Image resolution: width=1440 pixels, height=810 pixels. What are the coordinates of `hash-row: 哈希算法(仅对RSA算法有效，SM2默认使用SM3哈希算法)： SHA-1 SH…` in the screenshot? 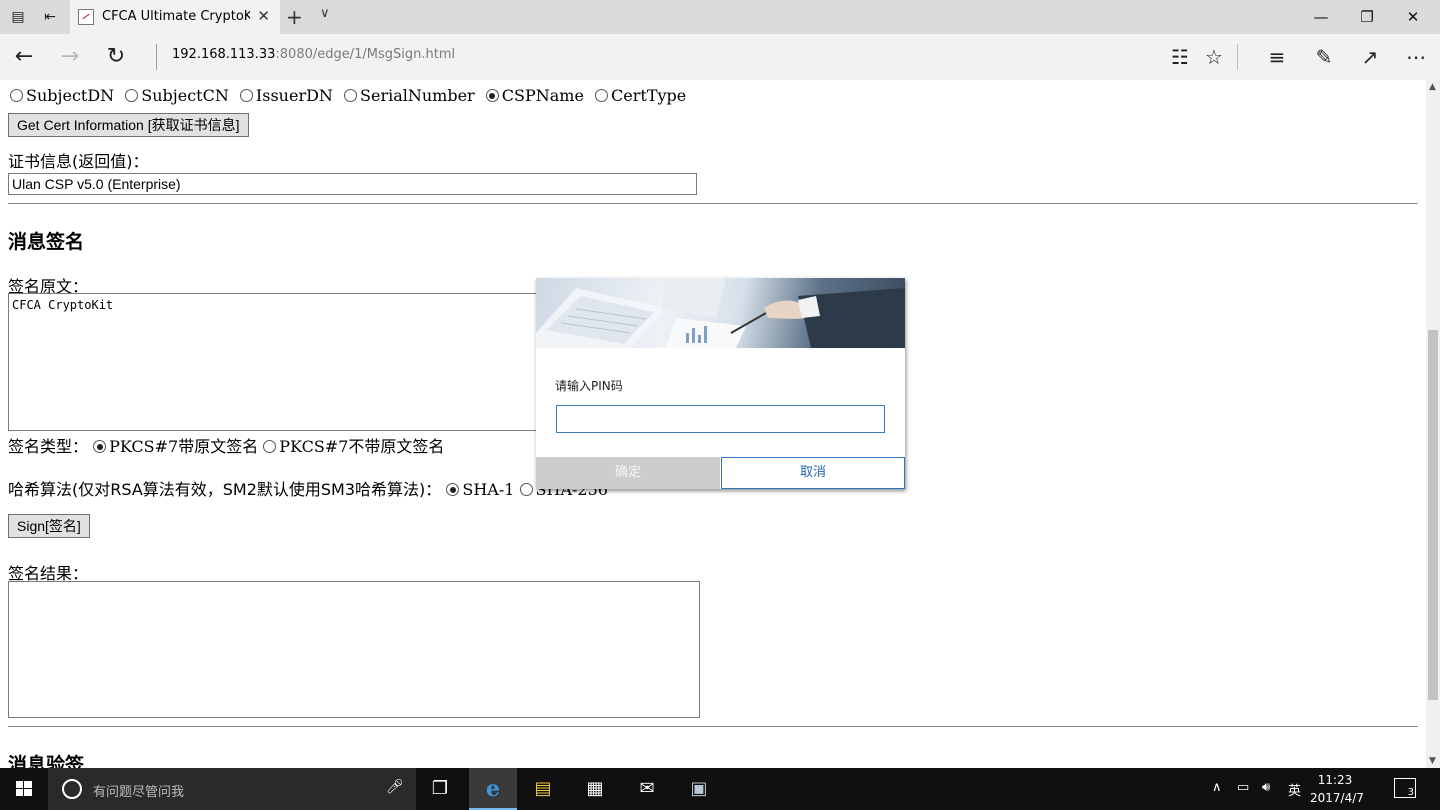 It's located at (308, 488).